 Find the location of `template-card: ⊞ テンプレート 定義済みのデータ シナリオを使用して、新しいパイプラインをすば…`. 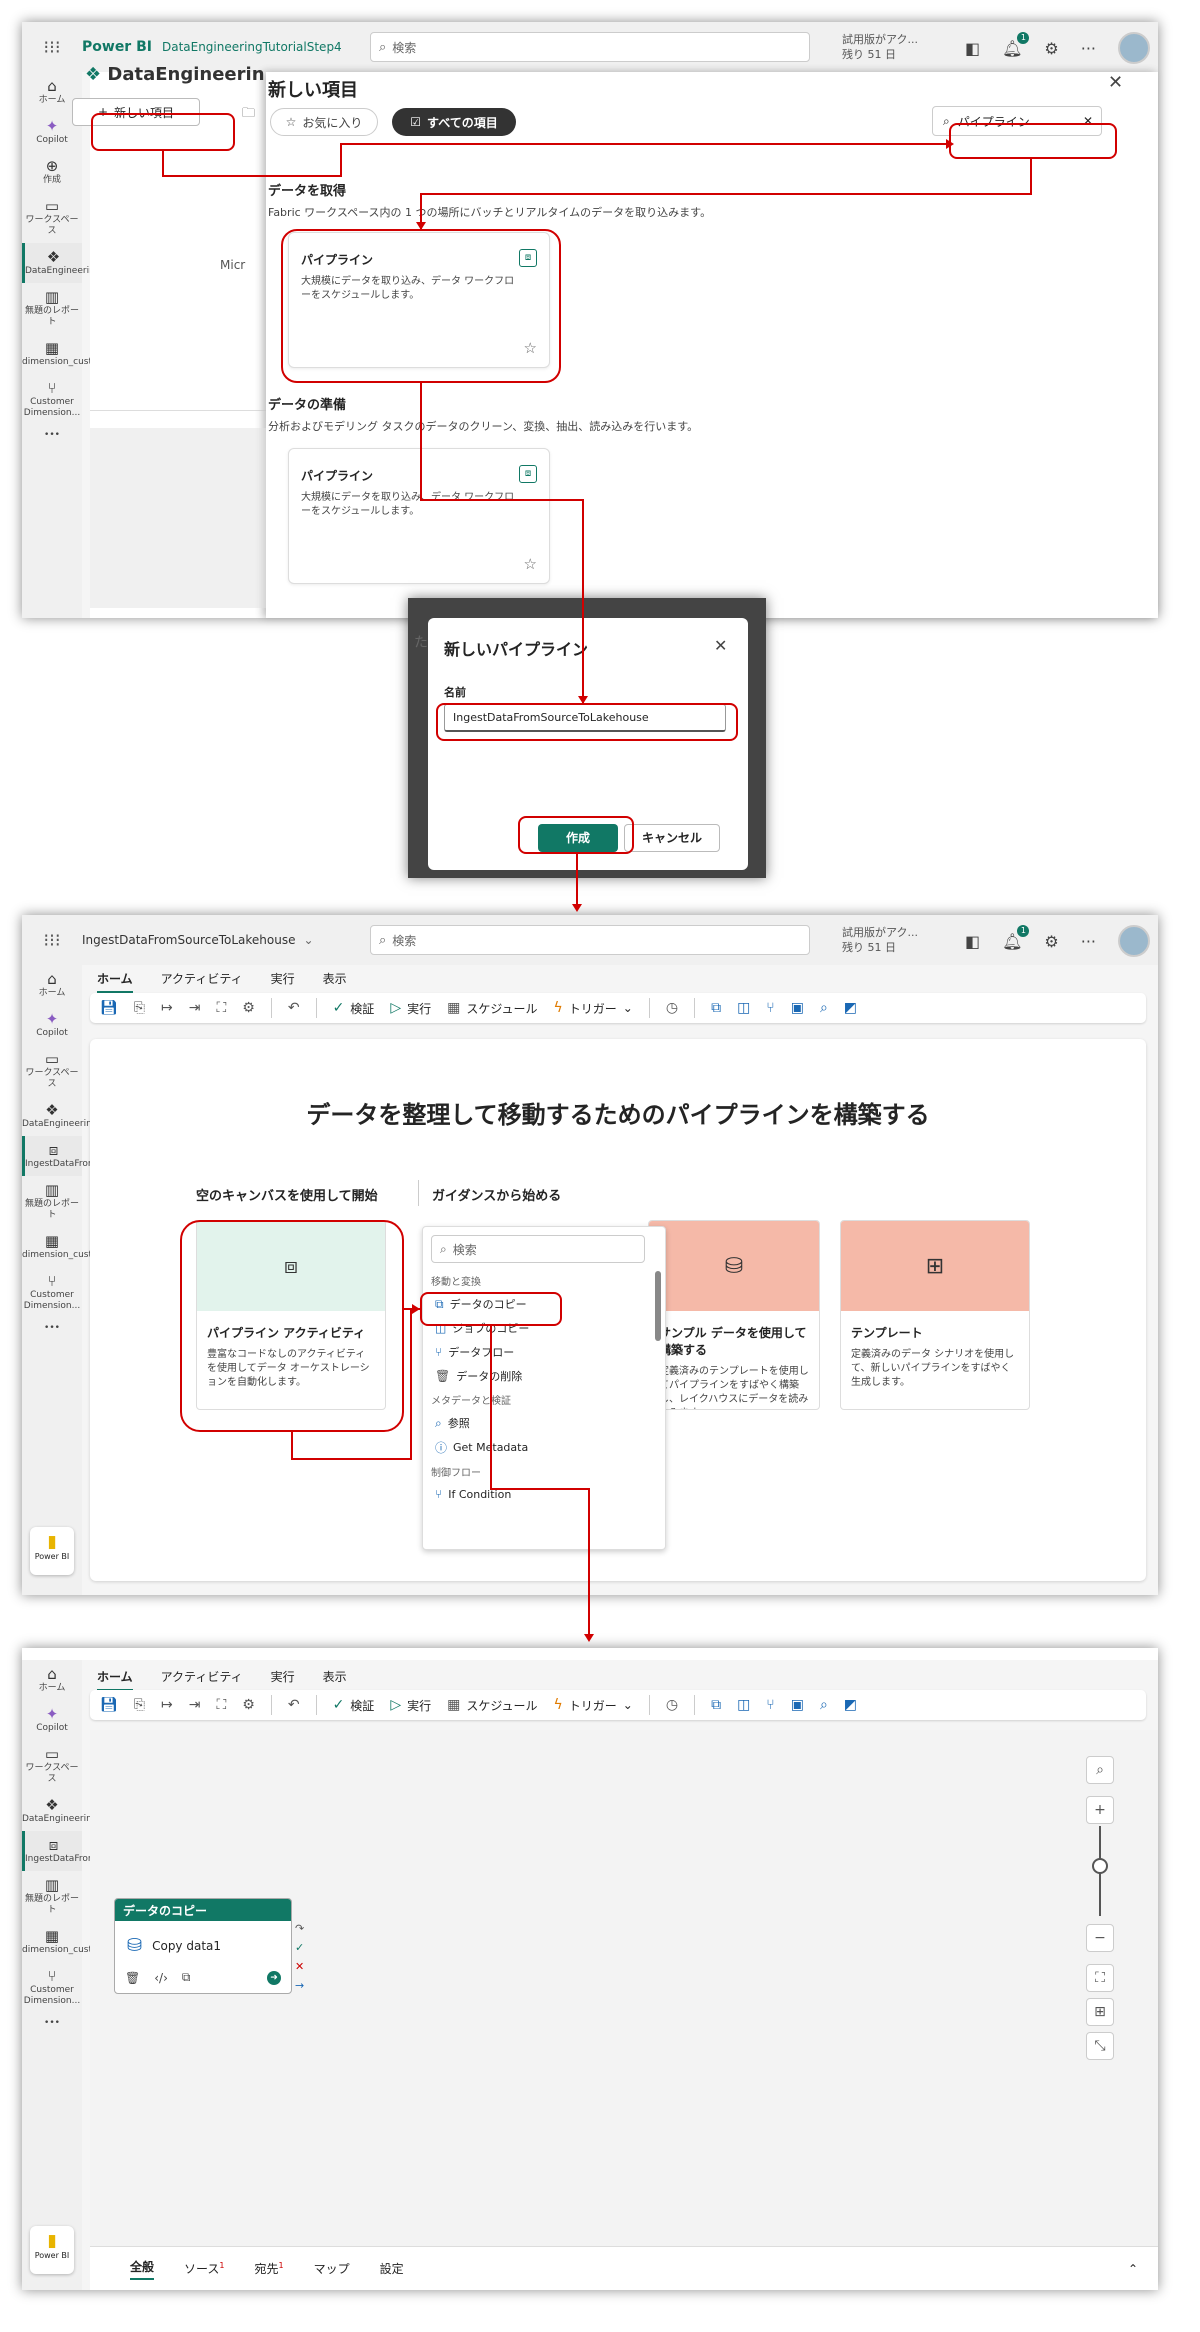

template-card: ⊞ テンプレート 定義済みのデータ シナリオを使用して、新しいパイプラインをすば… is located at coordinates (935, 1315).